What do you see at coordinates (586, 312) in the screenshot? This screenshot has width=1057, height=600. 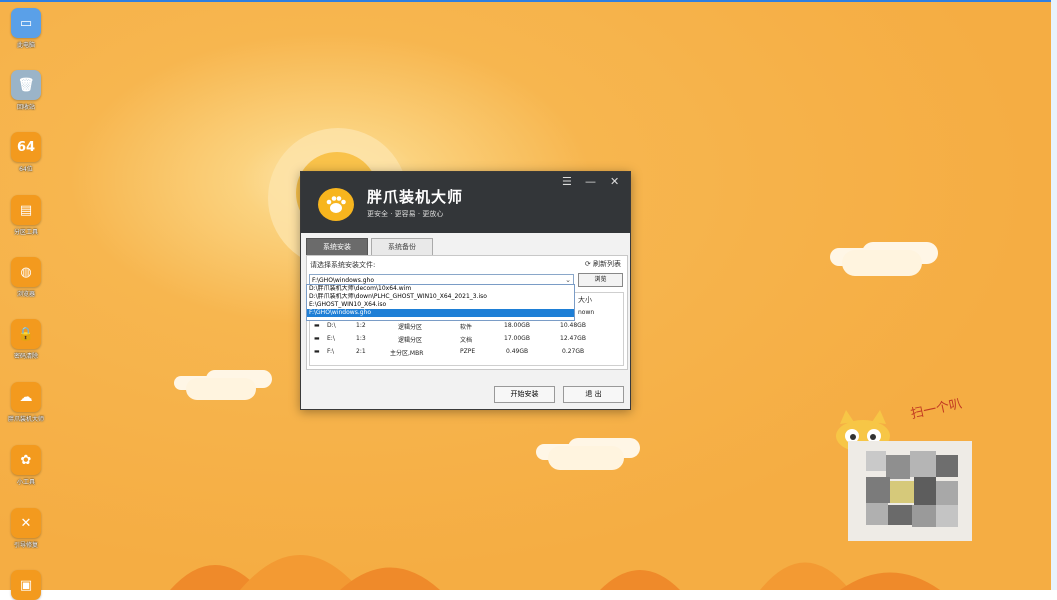 I see `partial-cell: nown` at bounding box center [586, 312].